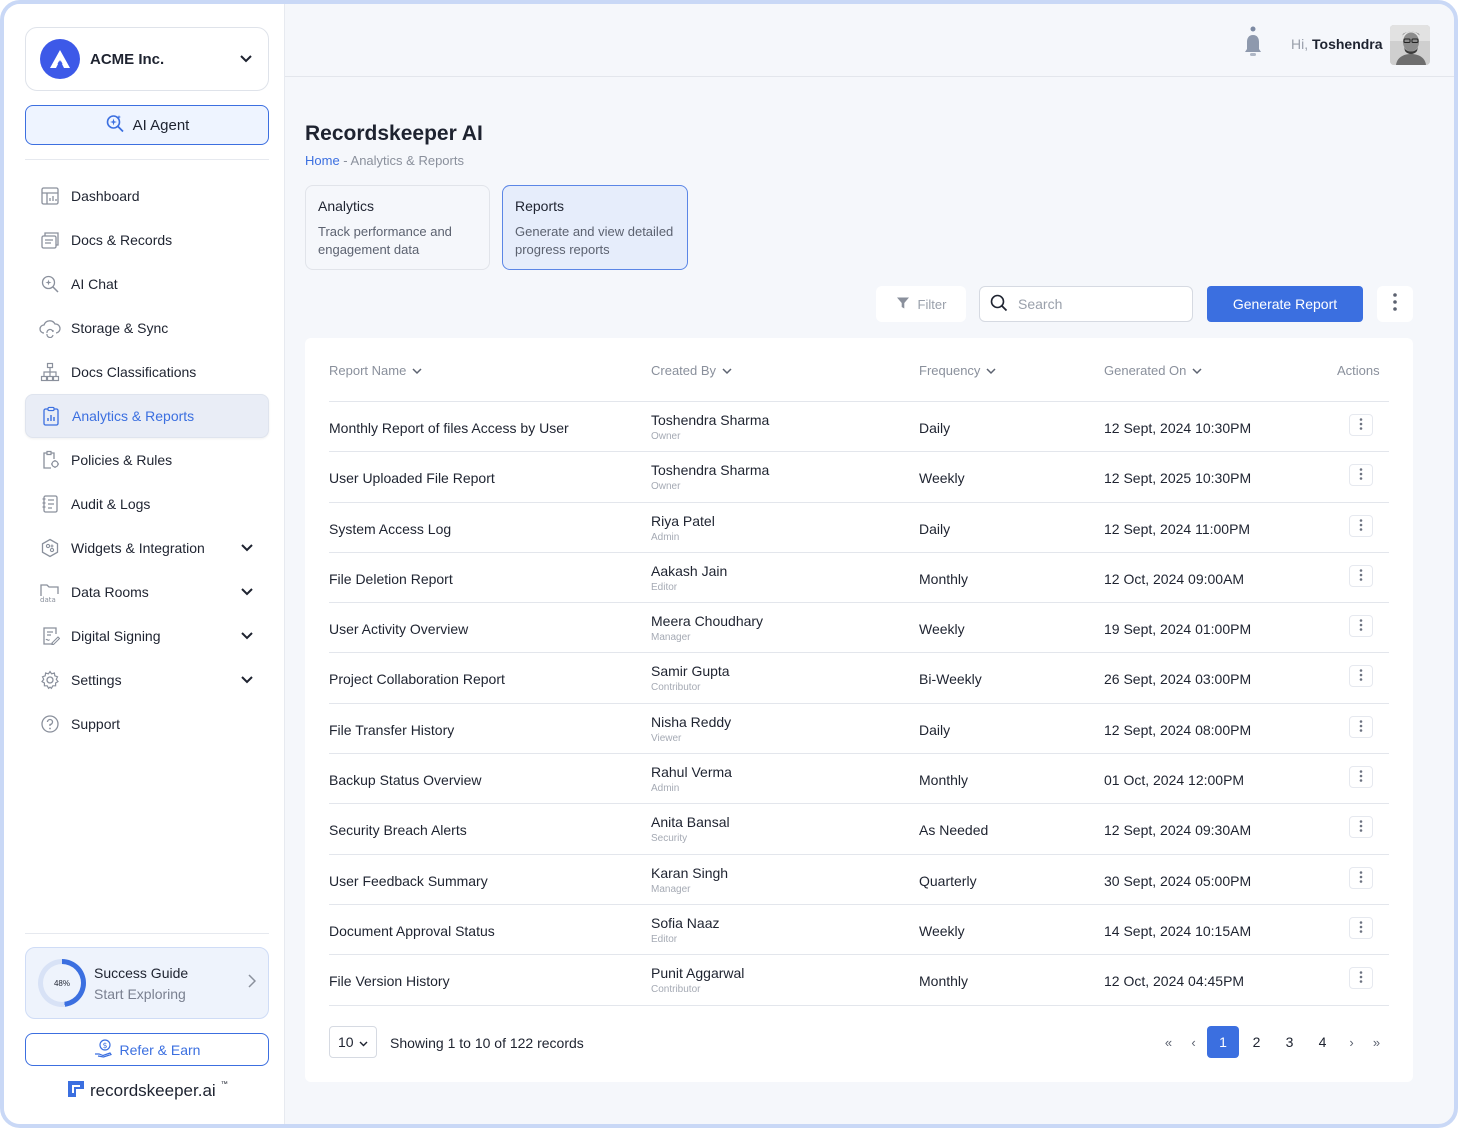 This screenshot has height=1128, width=1458. What do you see at coordinates (944, 981) in the screenshot?
I see `frequency-cell: Monthly` at bounding box center [944, 981].